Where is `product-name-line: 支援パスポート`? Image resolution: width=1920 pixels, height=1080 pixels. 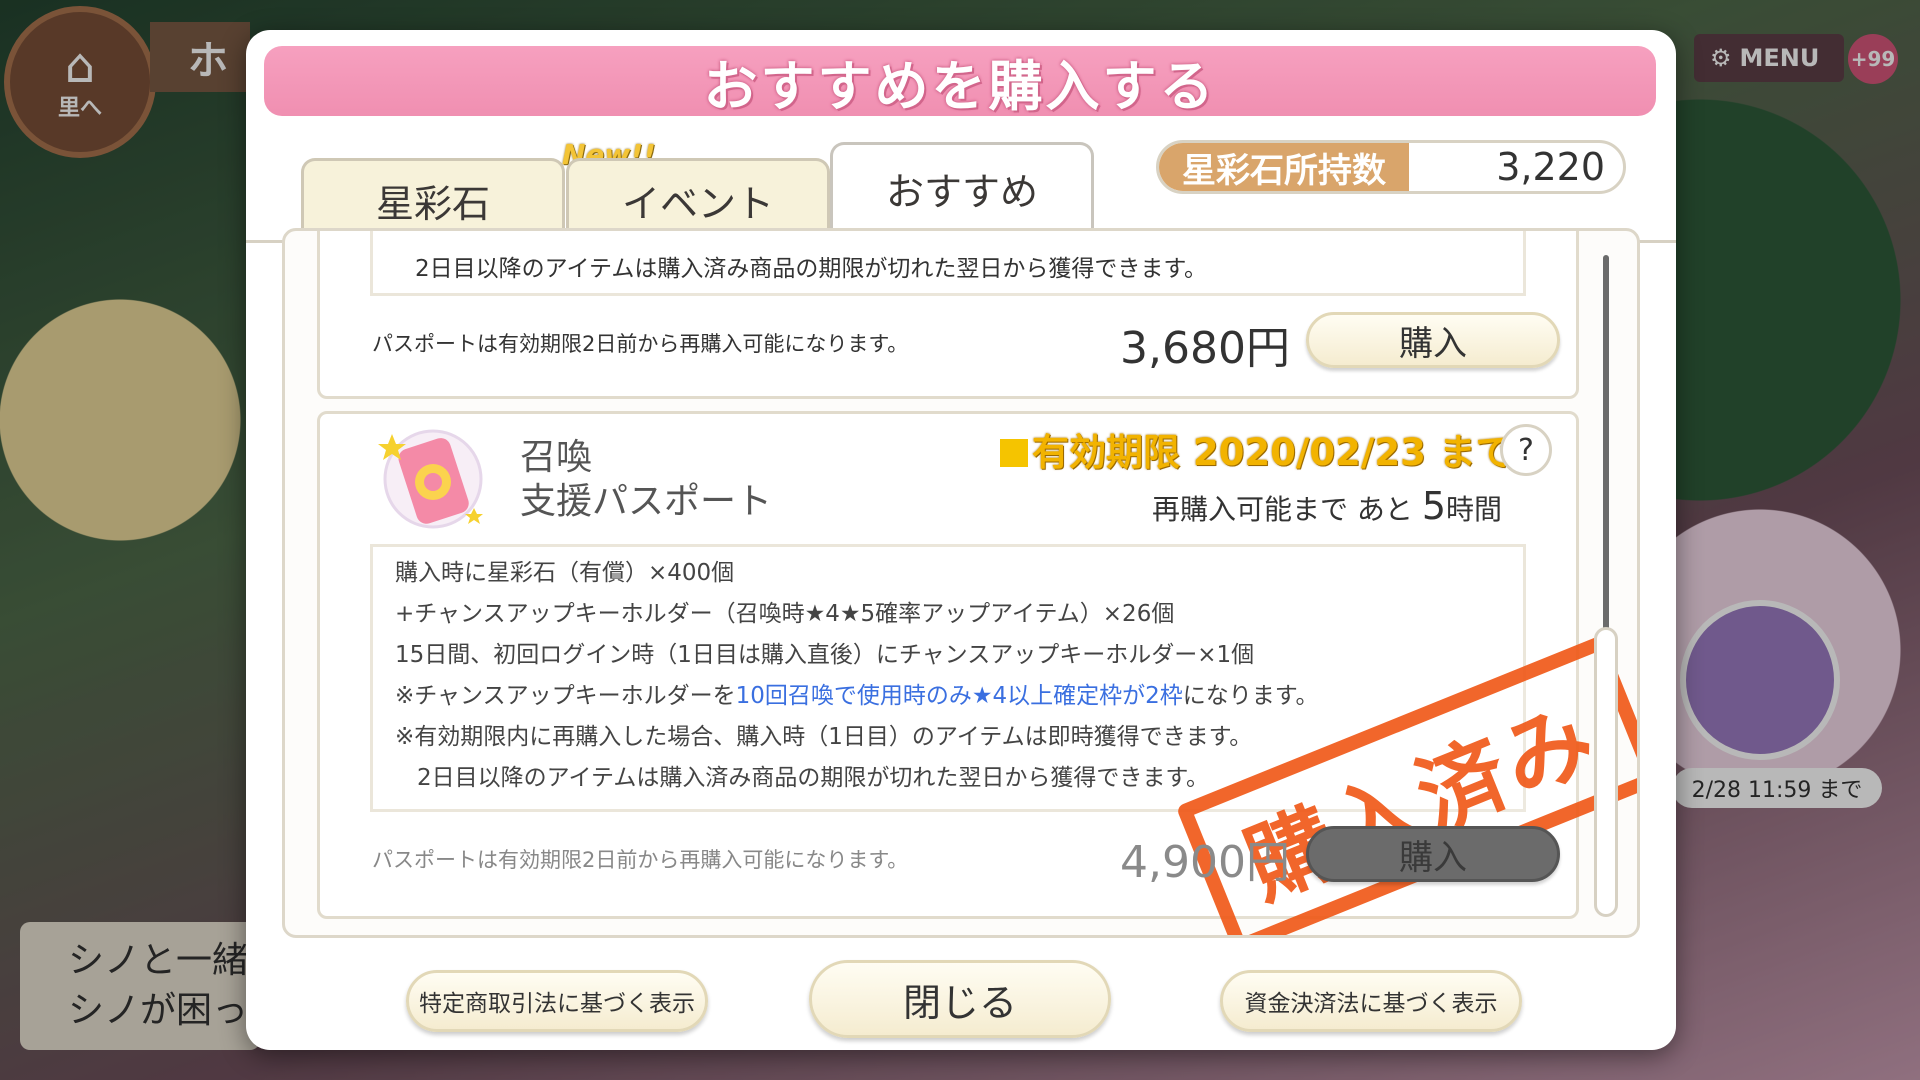
product-name-line: 支援パスポート is located at coordinates (646, 501).